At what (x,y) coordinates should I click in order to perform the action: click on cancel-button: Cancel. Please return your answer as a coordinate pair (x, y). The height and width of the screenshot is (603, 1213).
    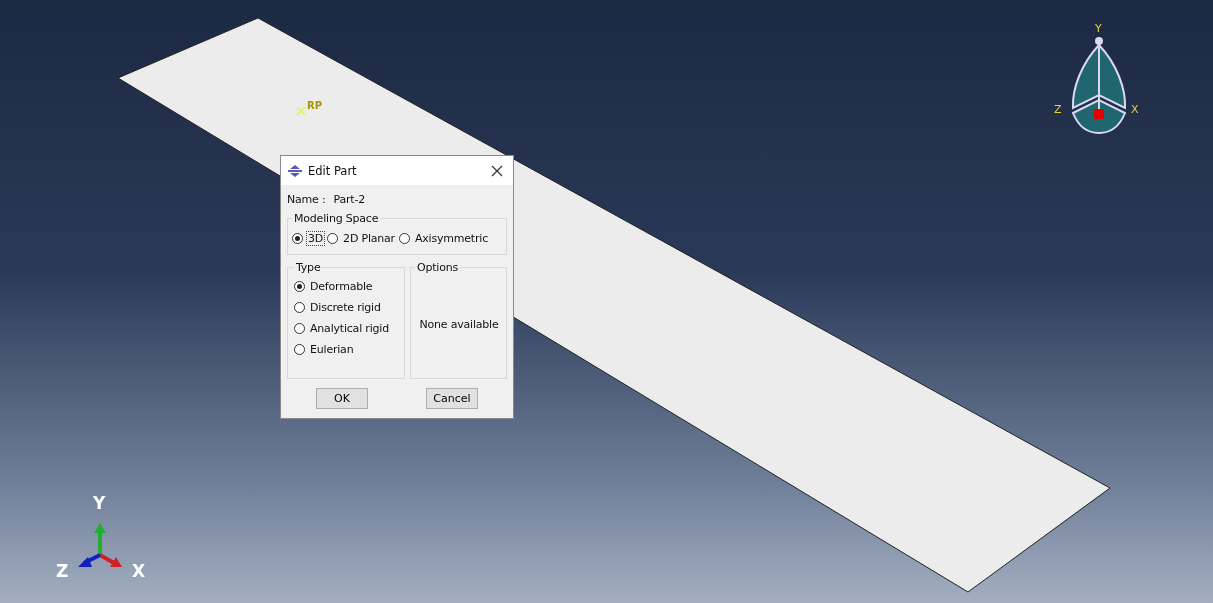
    Looking at the image, I should click on (452, 398).